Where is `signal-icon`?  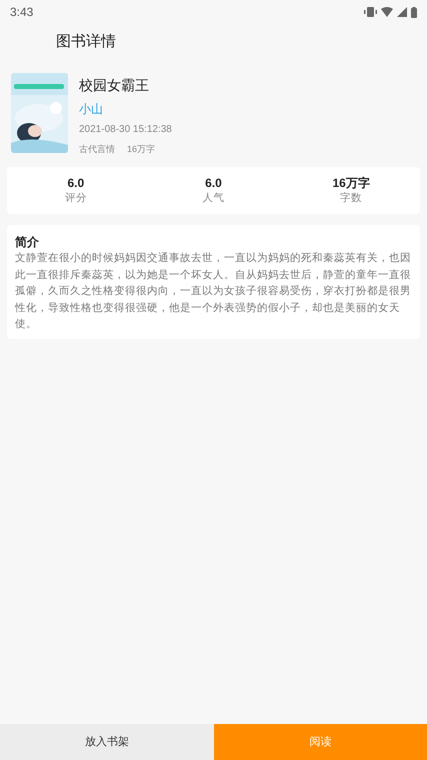
signal-icon is located at coordinates (402, 12).